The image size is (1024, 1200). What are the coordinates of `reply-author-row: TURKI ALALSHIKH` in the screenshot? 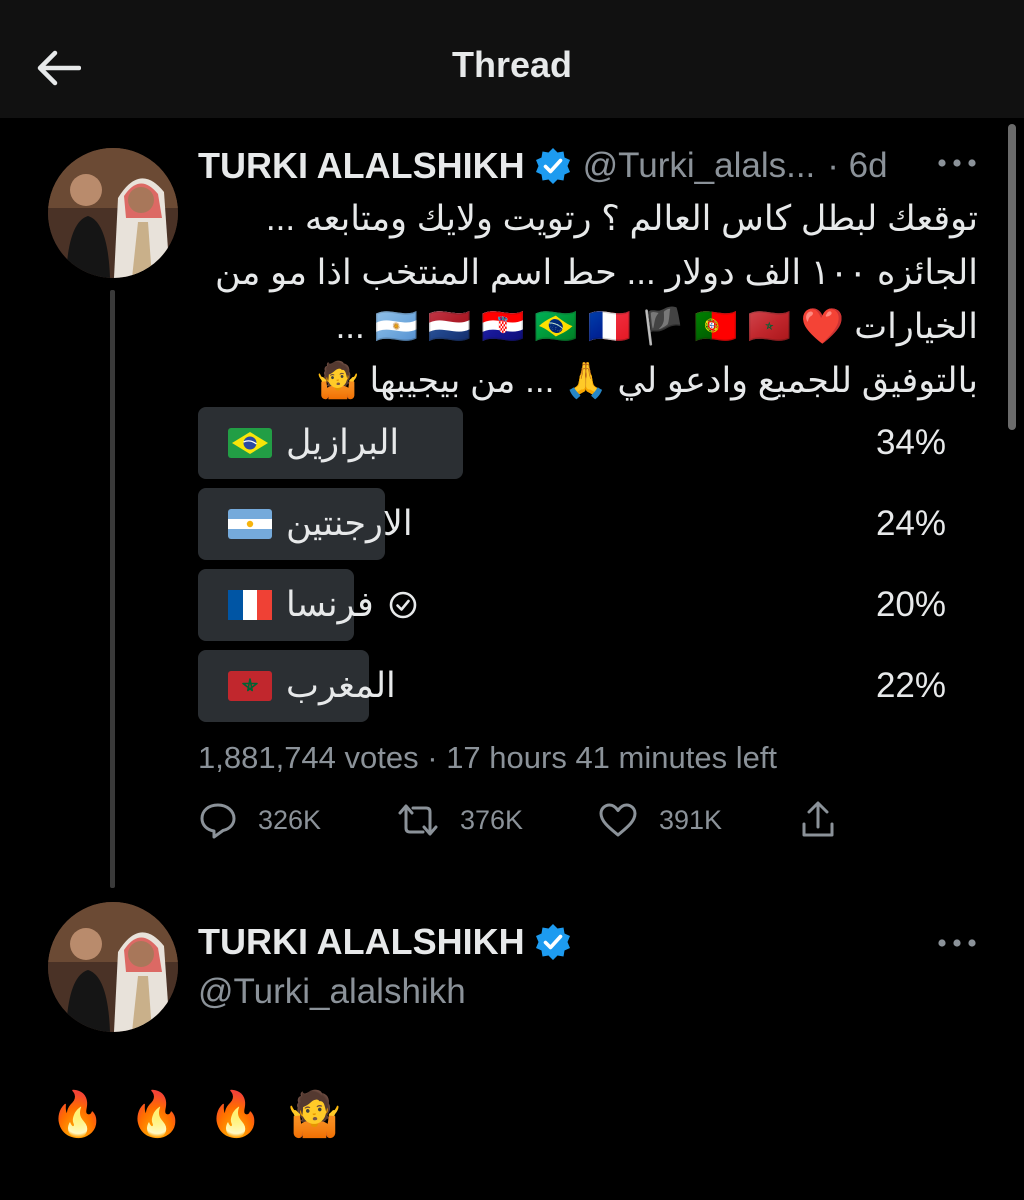 It's located at (385, 942).